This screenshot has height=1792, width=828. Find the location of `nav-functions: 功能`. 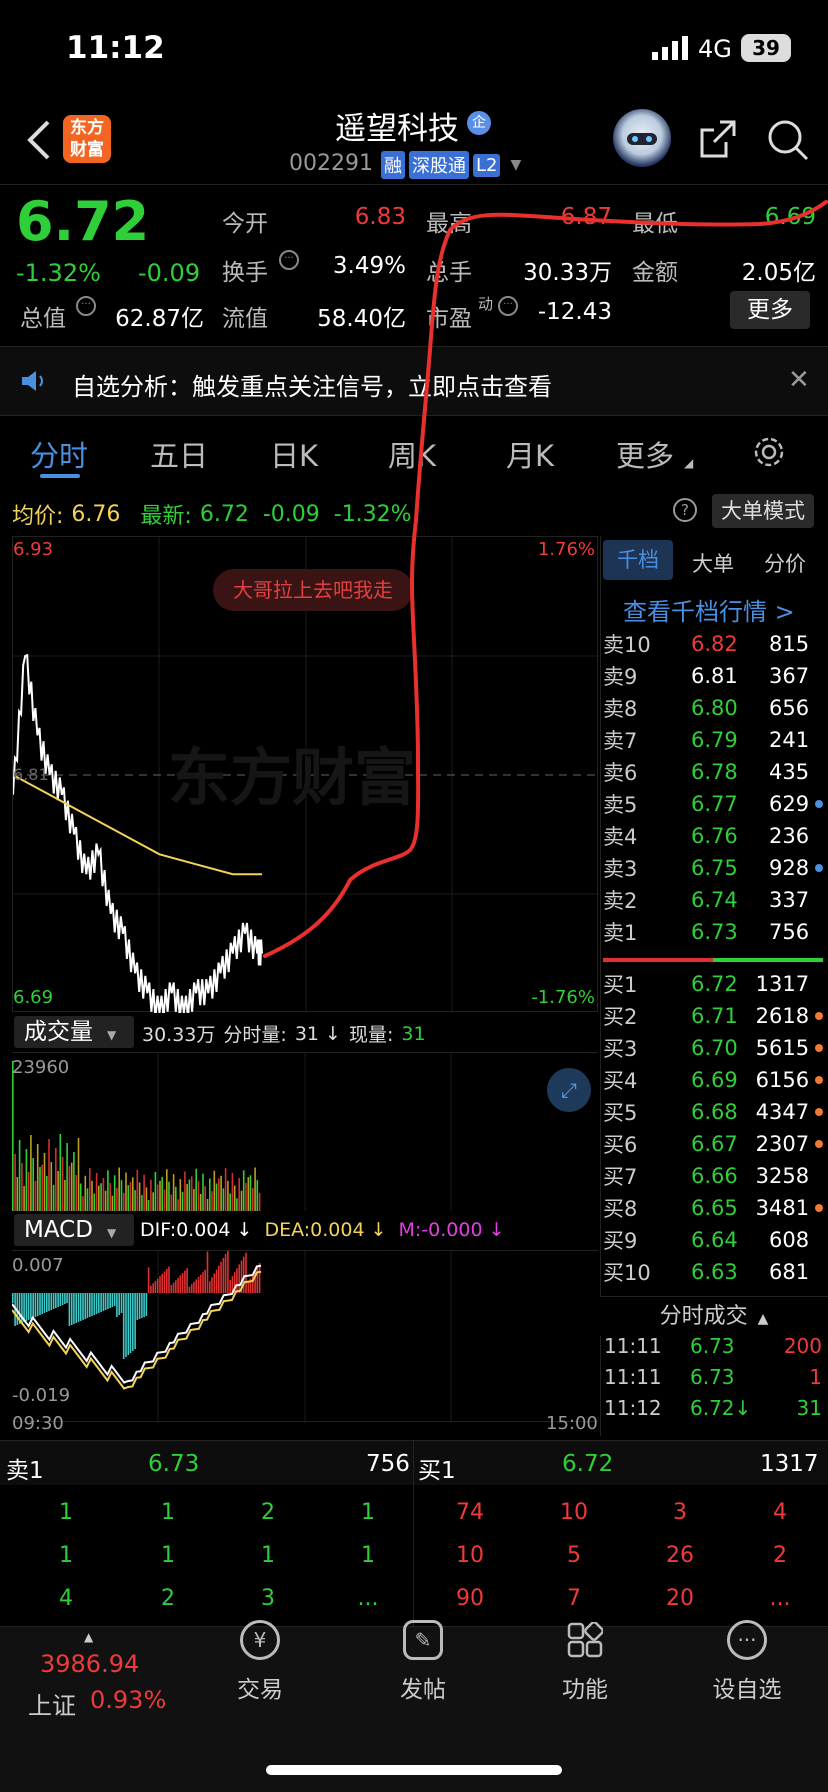

nav-functions: 功能 is located at coordinates (585, 1662).